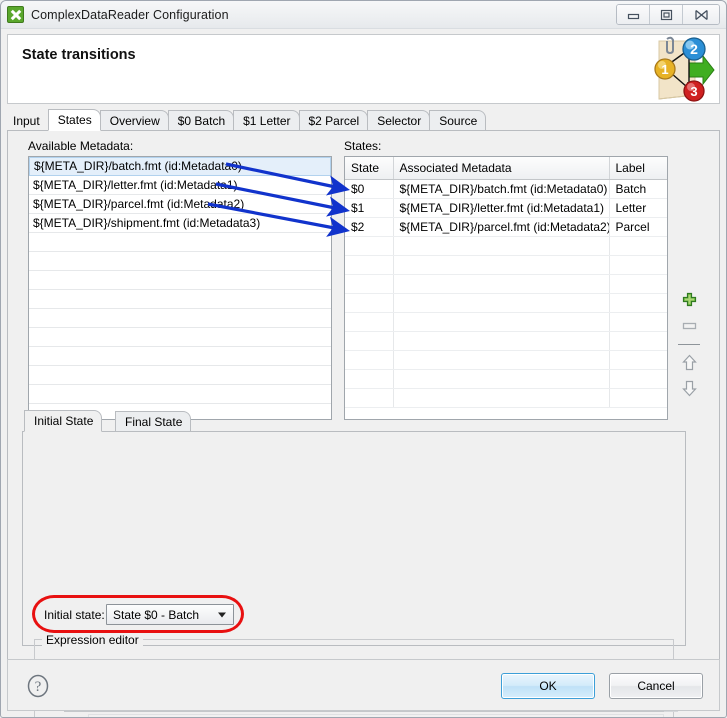 The width and height of the screenshot is (727, 718). What do you see at coordinates (369, 189) in the screenshot?
I see `cell-state: $0` at bounding box center [369, 189].